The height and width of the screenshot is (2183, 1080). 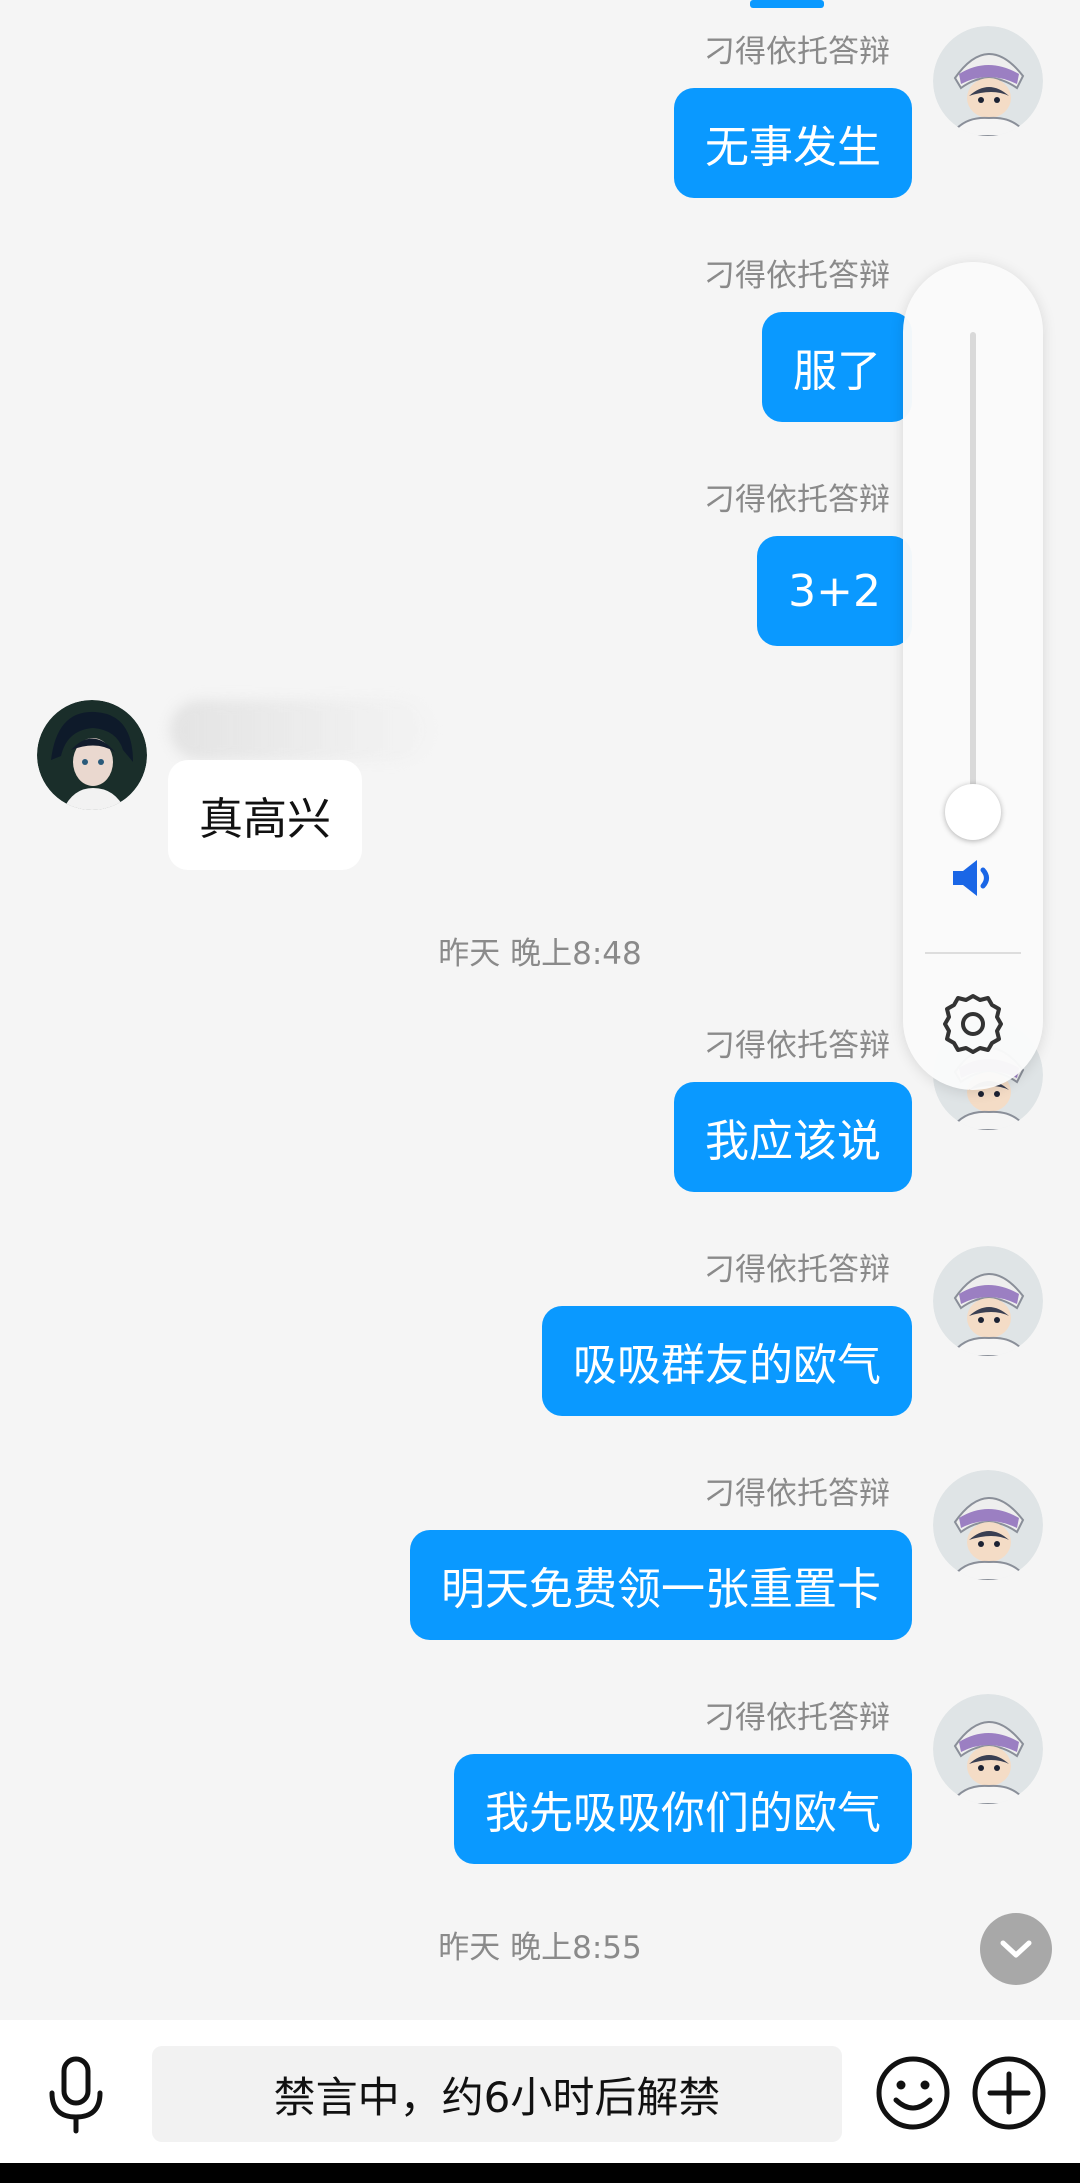 What do you see at coordinates (727, 1361) in the screenshot?
I see `message-bubble-outgoing: 吸吸群友的欧气` at bounding box center [727, 1361].